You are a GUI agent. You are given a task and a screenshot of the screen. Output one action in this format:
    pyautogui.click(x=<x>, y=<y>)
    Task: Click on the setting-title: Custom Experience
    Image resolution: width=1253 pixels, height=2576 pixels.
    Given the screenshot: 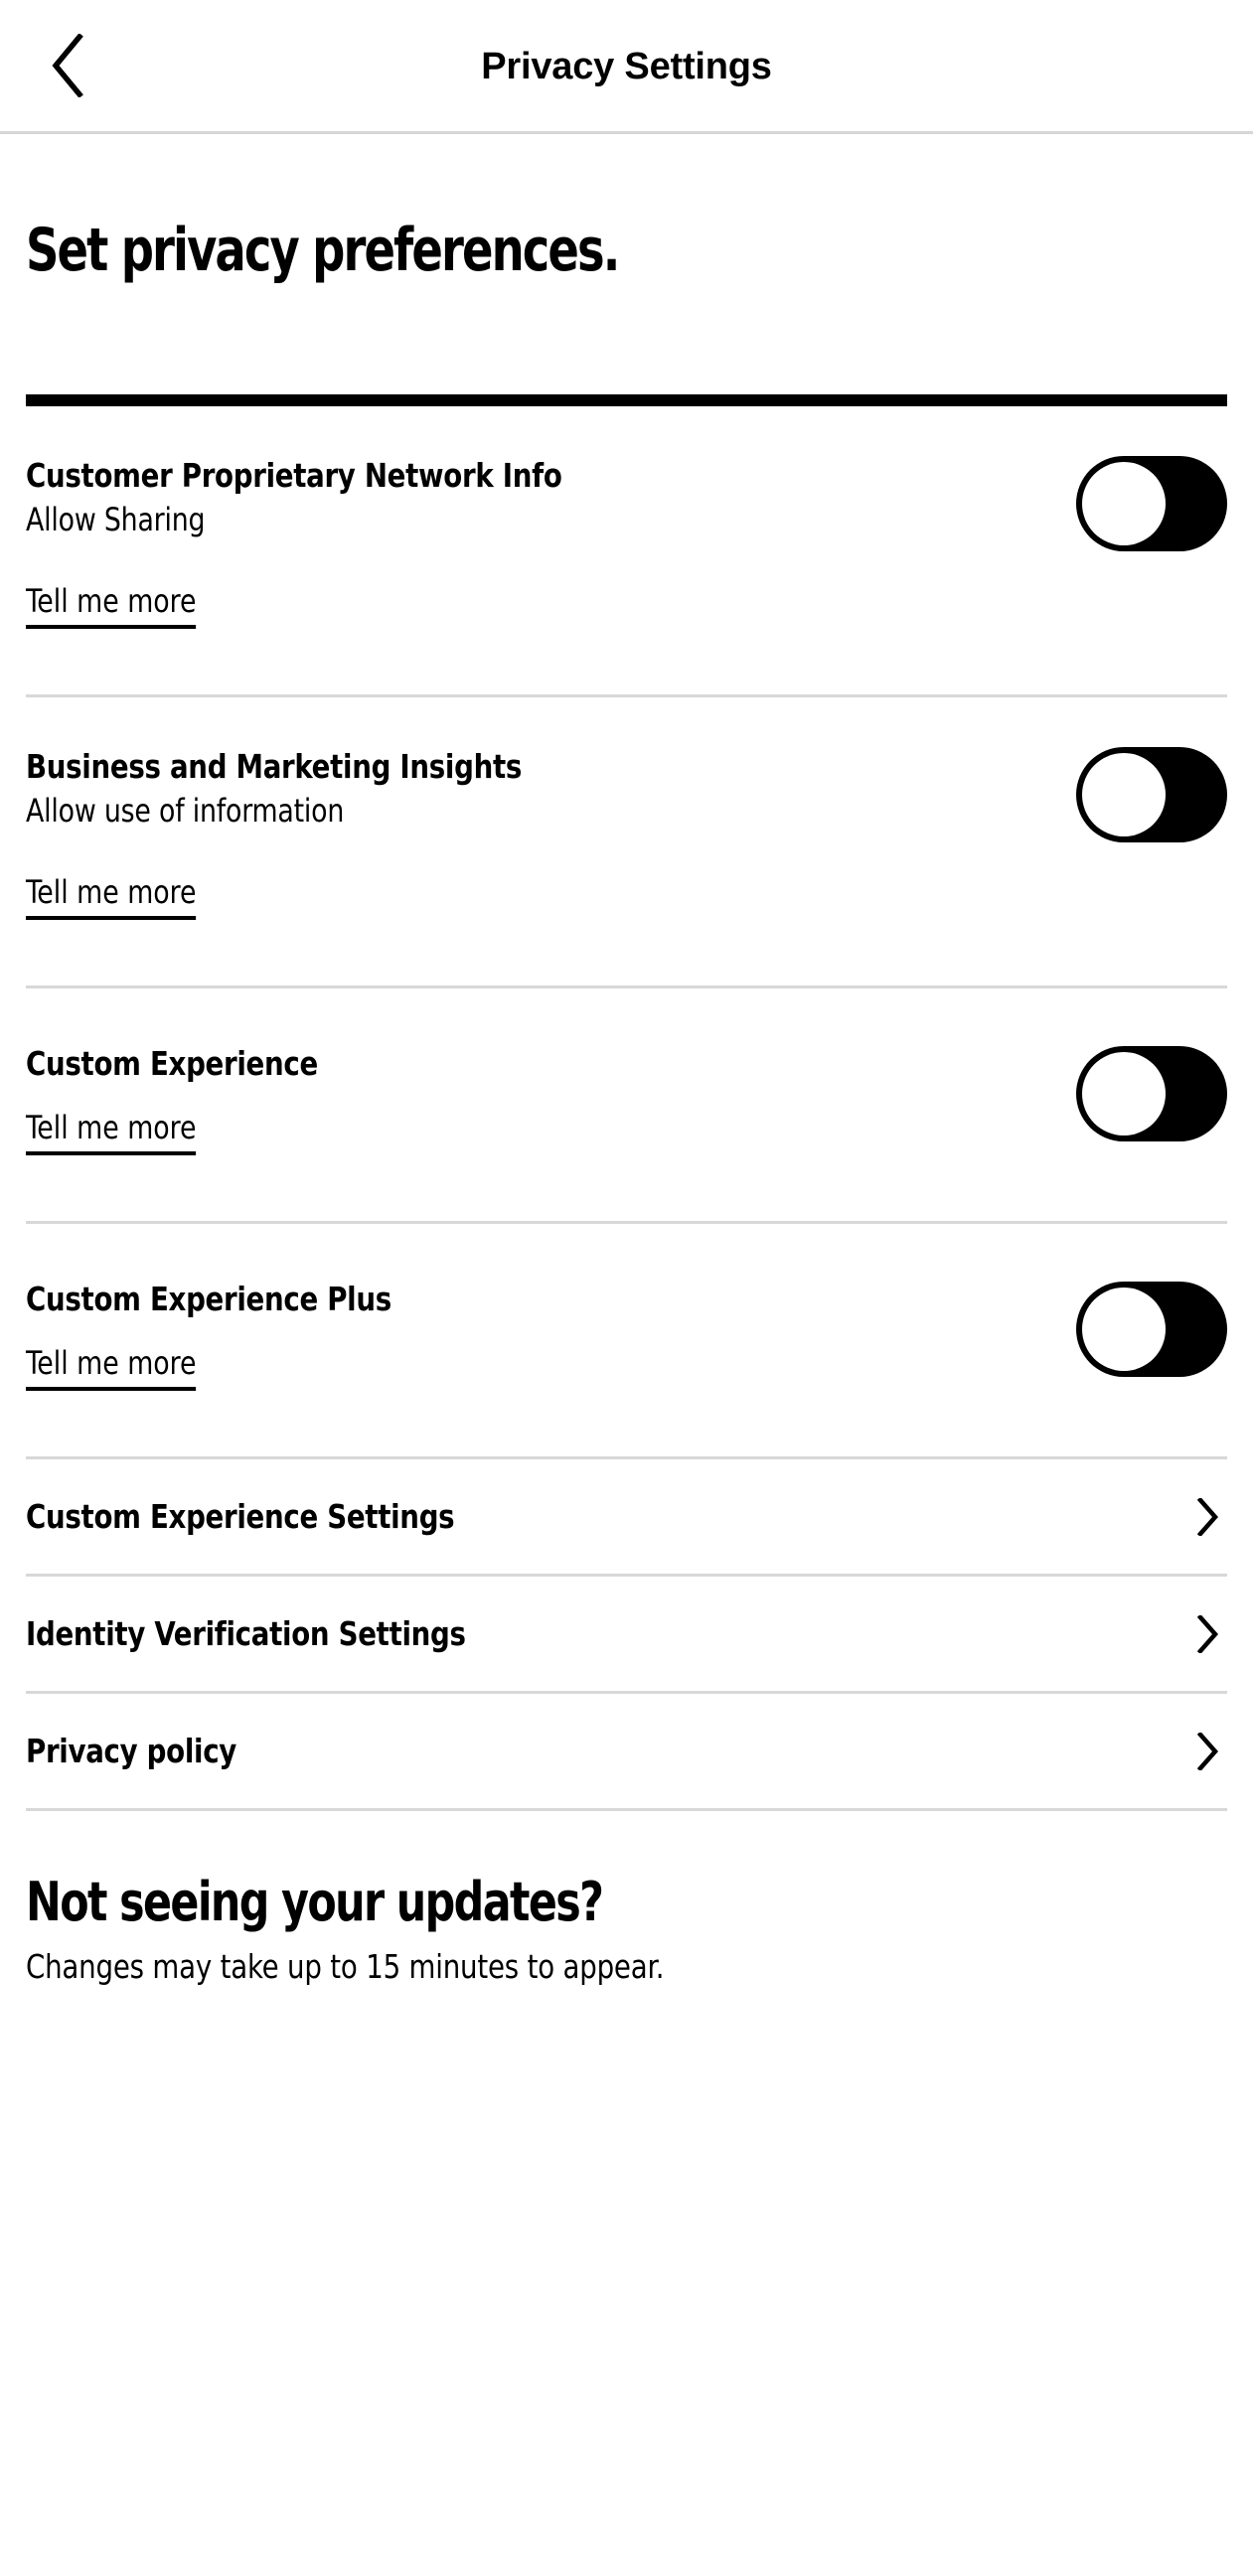 What is the action you would take?
    pyautogui.click(x=172, y=1063)
    